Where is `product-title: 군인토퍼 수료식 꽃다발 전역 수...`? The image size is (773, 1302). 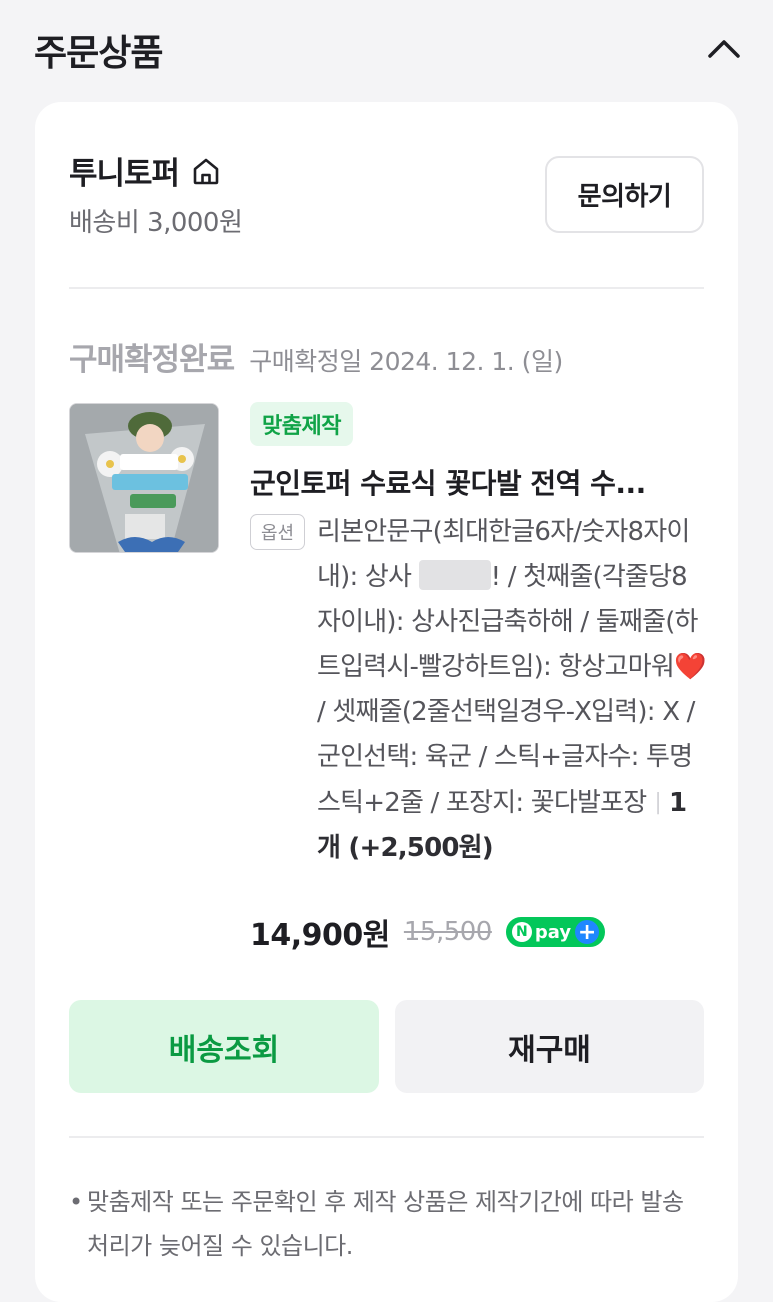 product-title: 군인토퍼 수료식 꽃다발 전역 수... is located at coordinates (470, 482).